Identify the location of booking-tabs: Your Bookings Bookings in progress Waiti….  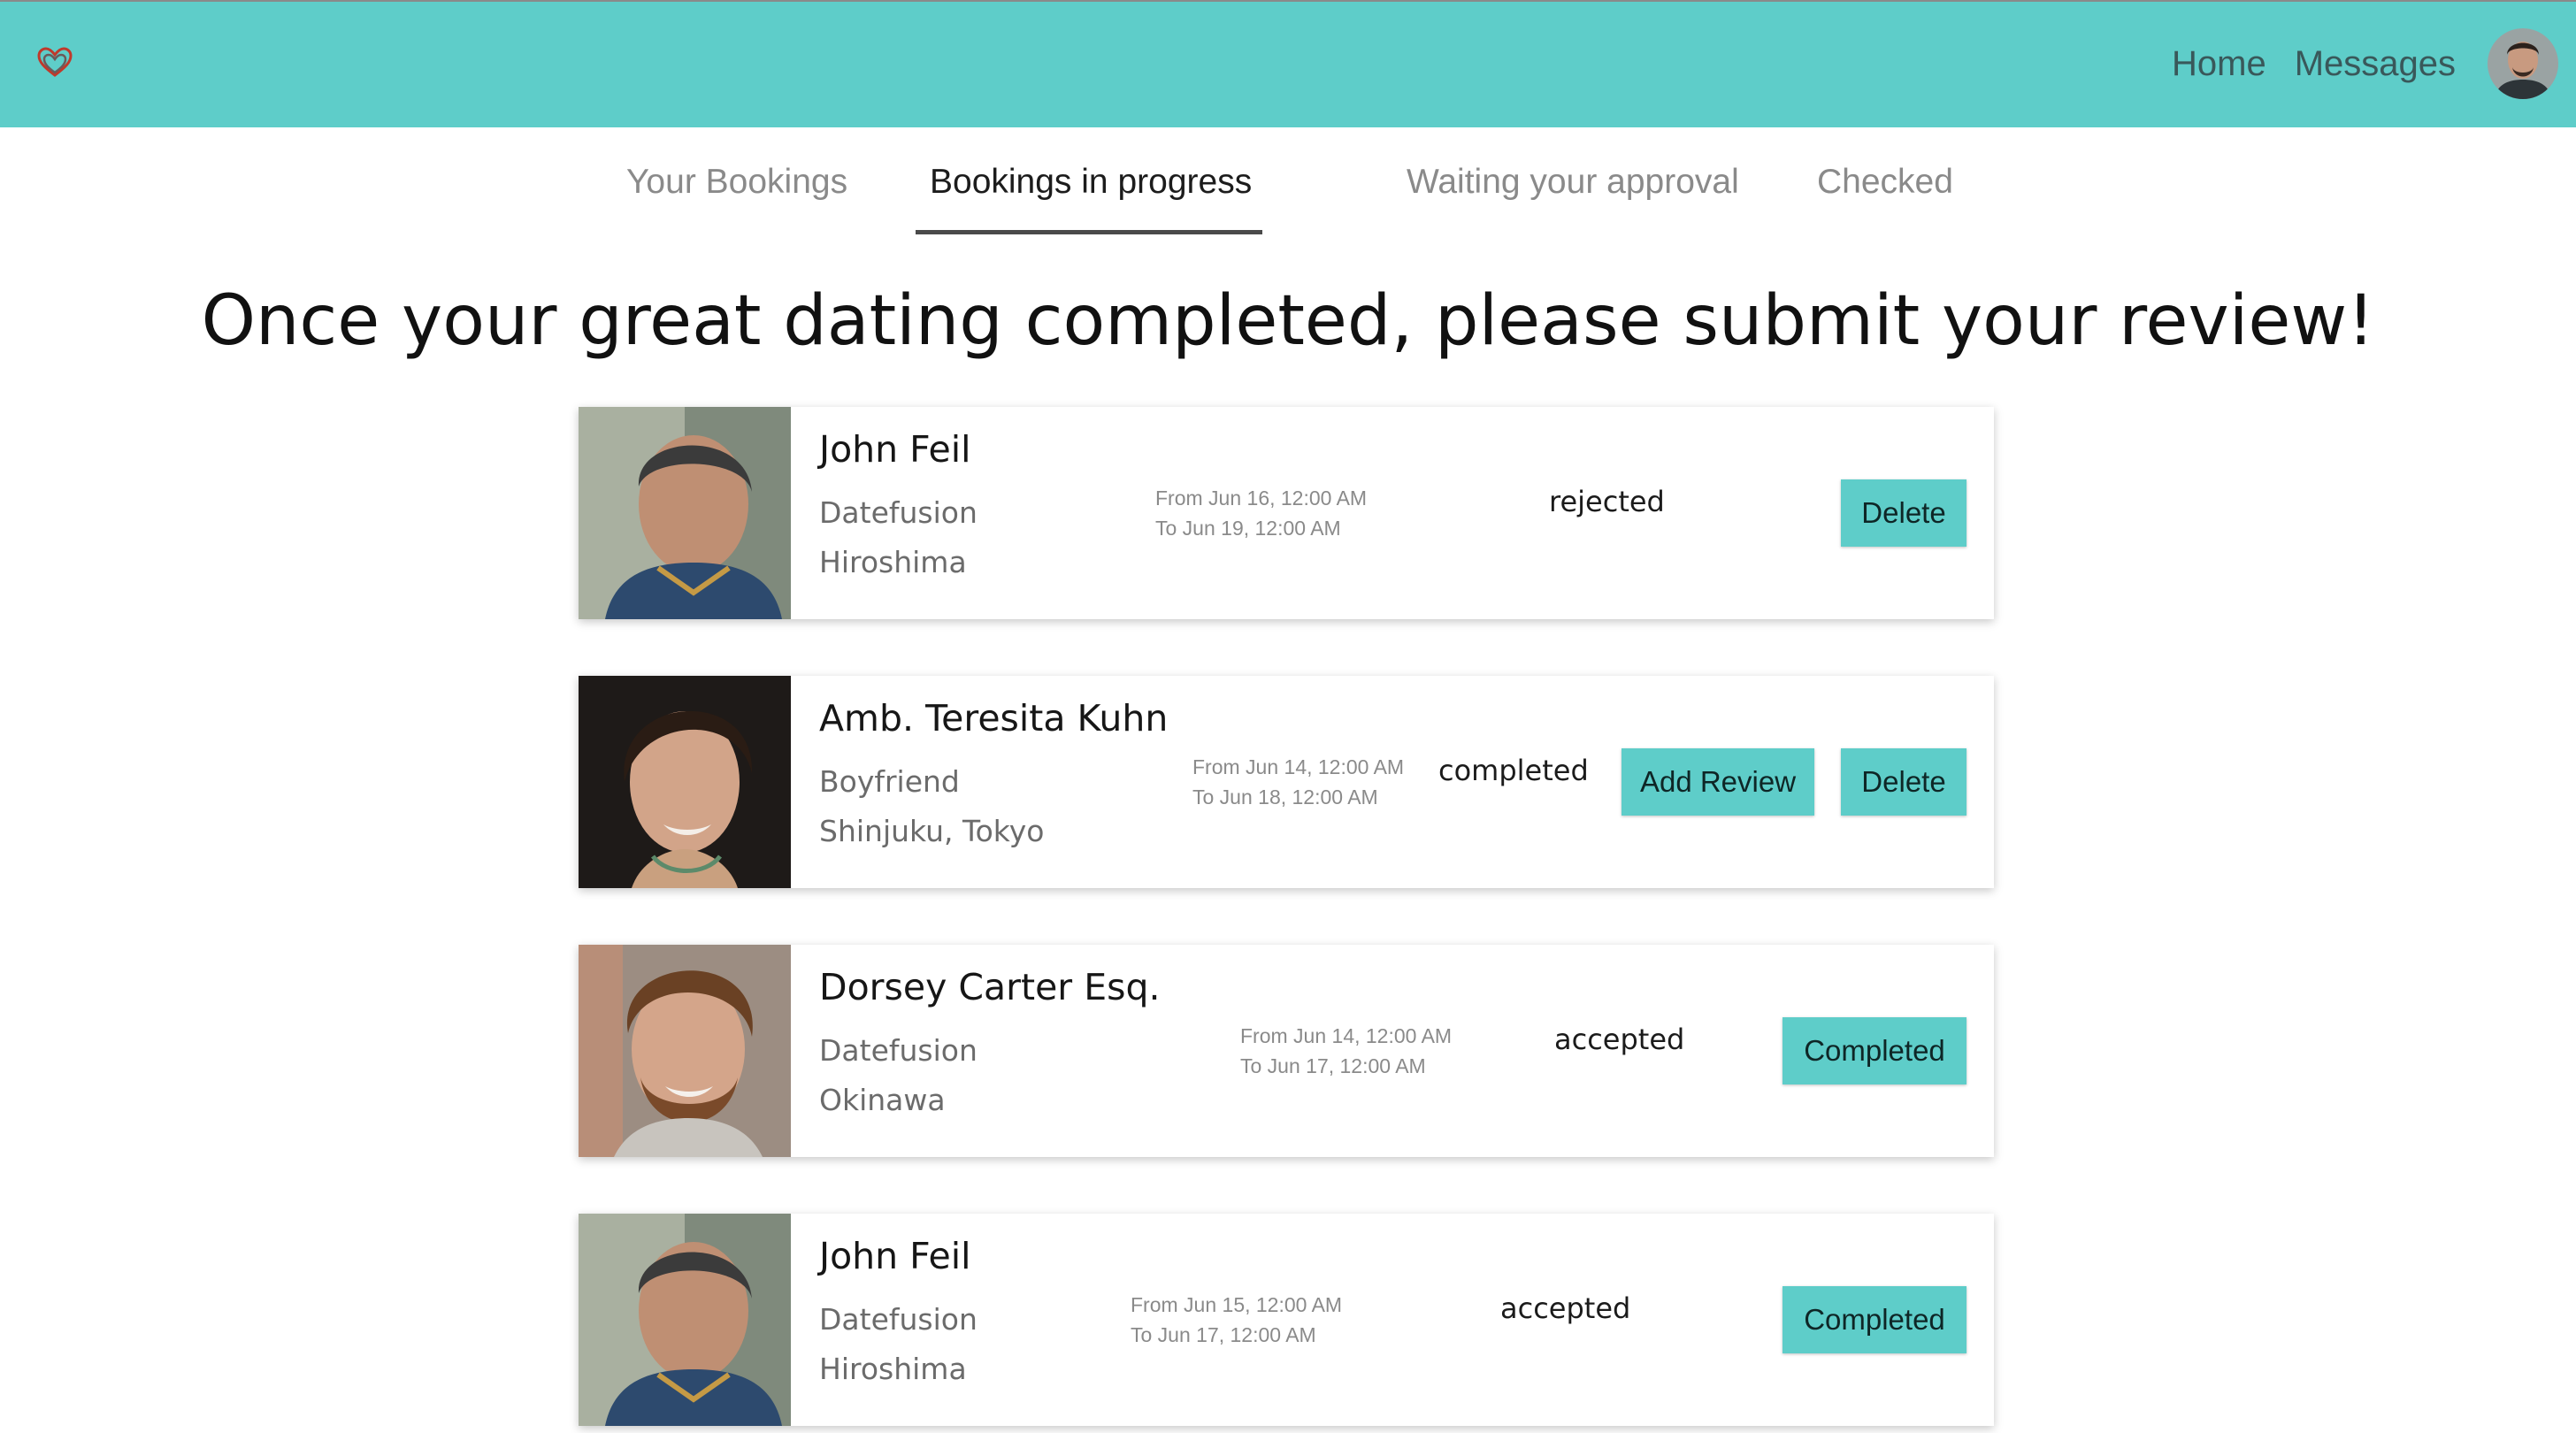
(1288, 184).